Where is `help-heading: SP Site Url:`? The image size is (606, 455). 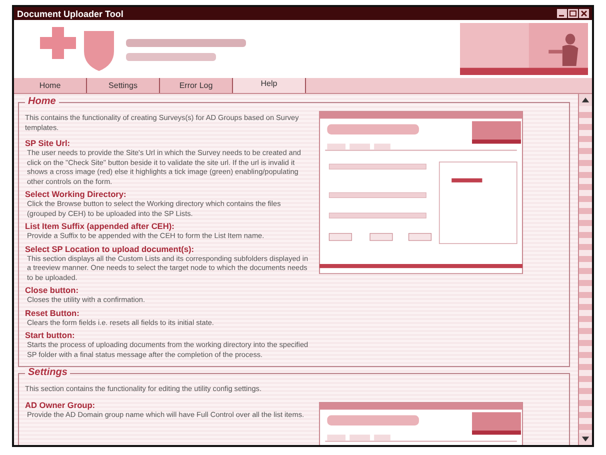 help-heading: SP Site Url: is located at coordinates (48, 143).